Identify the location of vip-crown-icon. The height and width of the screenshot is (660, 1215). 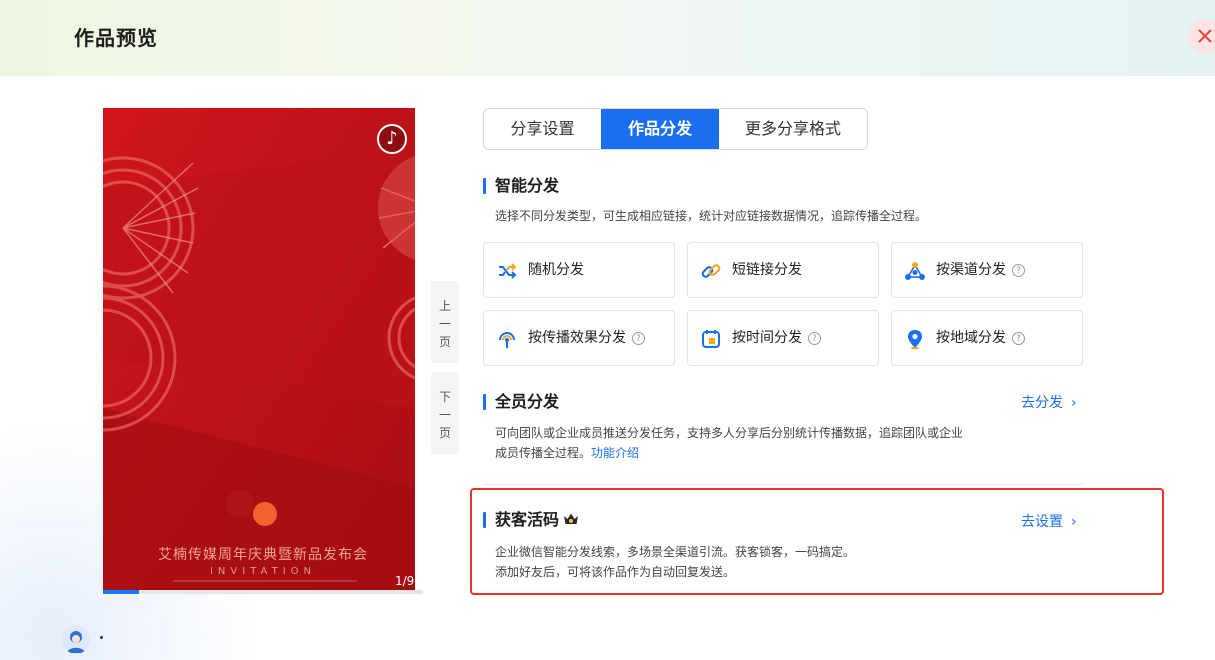
(571, 518).